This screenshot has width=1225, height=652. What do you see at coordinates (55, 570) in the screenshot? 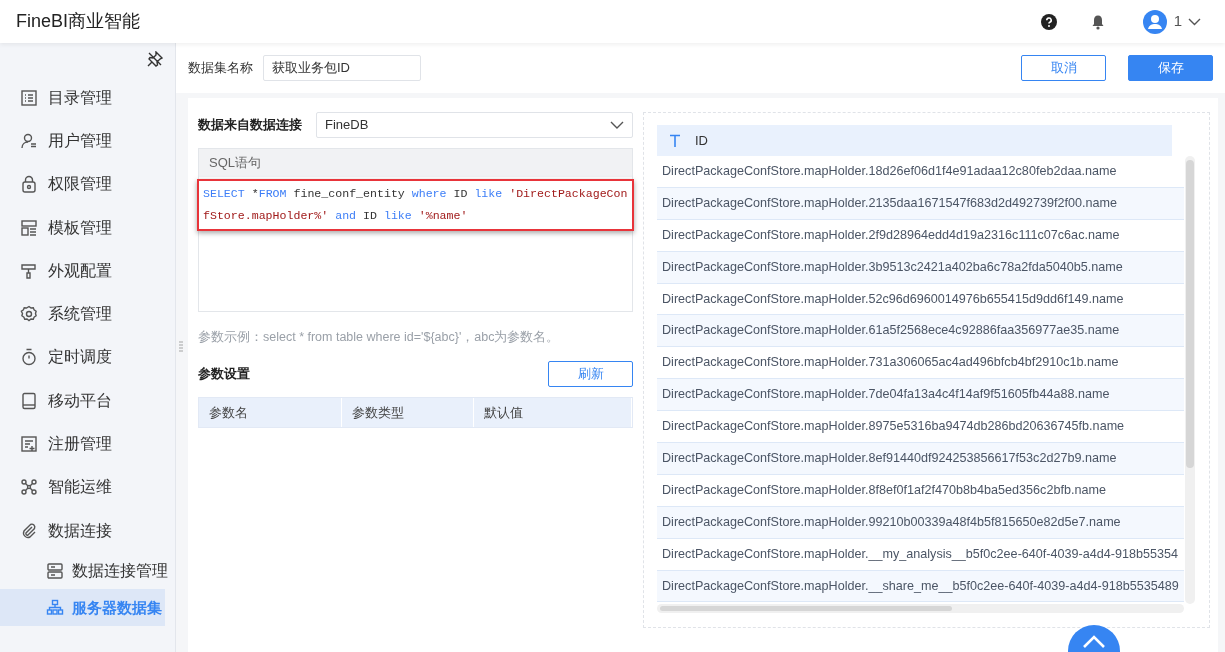
I see `server-icon` at bounding box center [55, 570].